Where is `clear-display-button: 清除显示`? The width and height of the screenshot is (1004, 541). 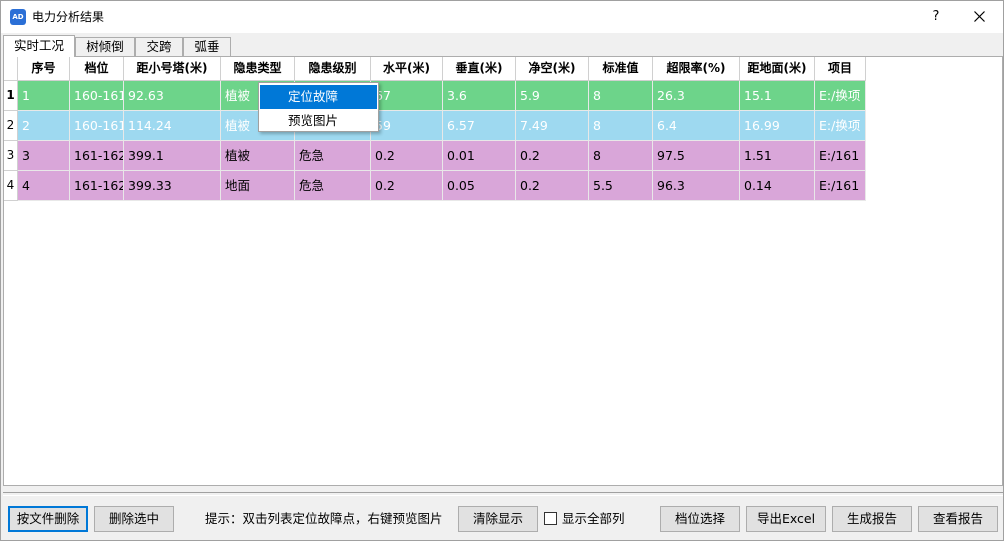 clear-display-button: 清除显示 is located at coordinates (498, 519).